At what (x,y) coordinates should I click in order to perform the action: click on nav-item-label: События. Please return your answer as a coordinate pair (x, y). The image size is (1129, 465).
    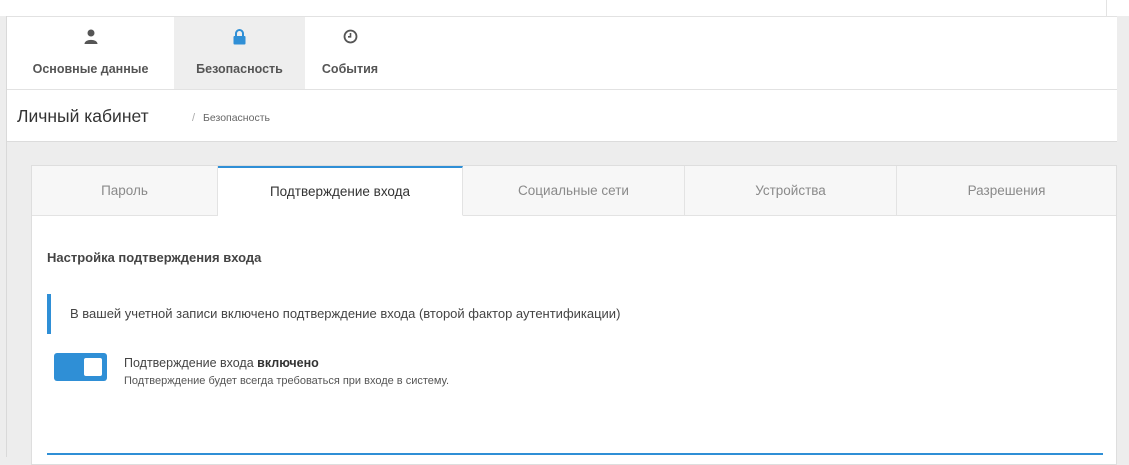
    Looking at the image, I should click on (350, 69).